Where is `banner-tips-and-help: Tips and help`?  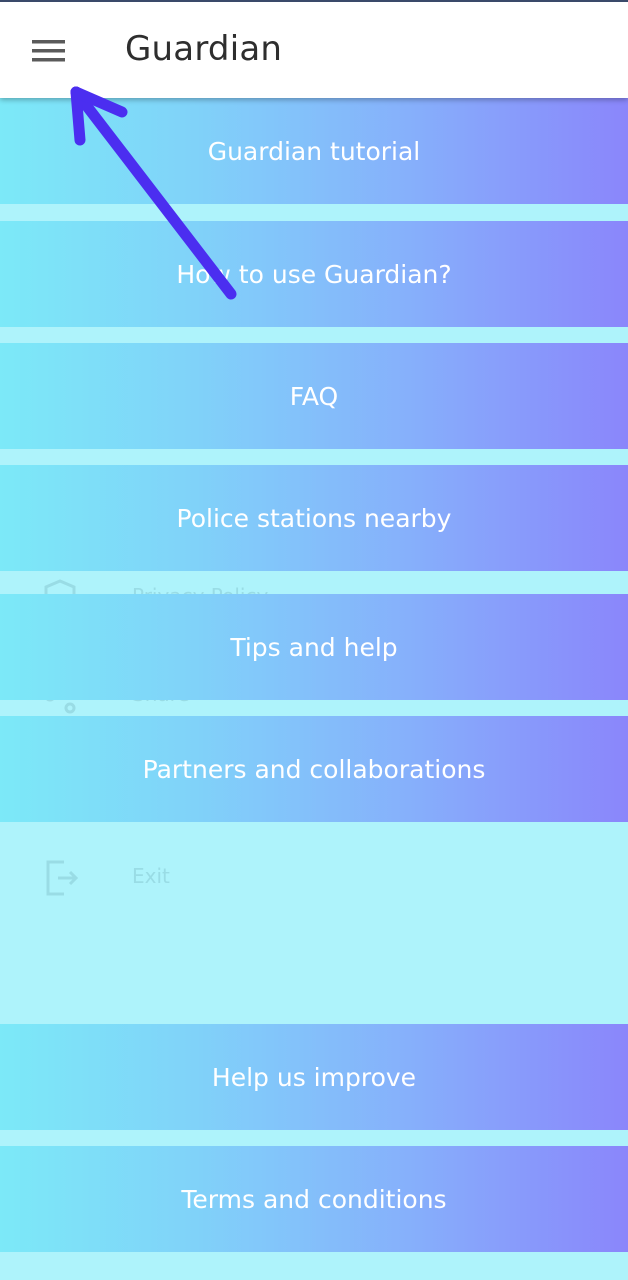
banner-tips-and-help: Tips and help is located at coordinates (314, 647).